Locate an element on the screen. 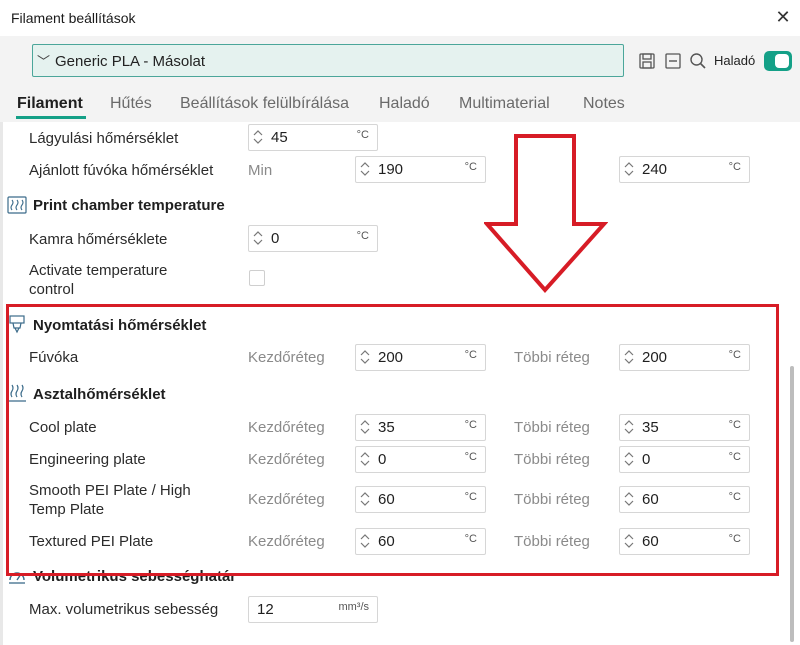 This screenshot has width=800, height=645. tab-cooling: Hűtés is located at coordinates (131, 104).